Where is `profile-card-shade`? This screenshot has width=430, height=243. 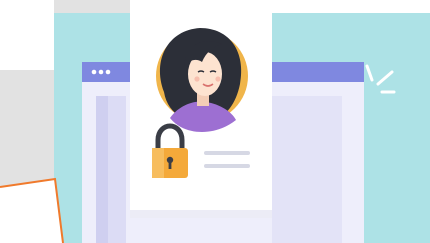 profile-card-shade is located at coordinates (201, 214).